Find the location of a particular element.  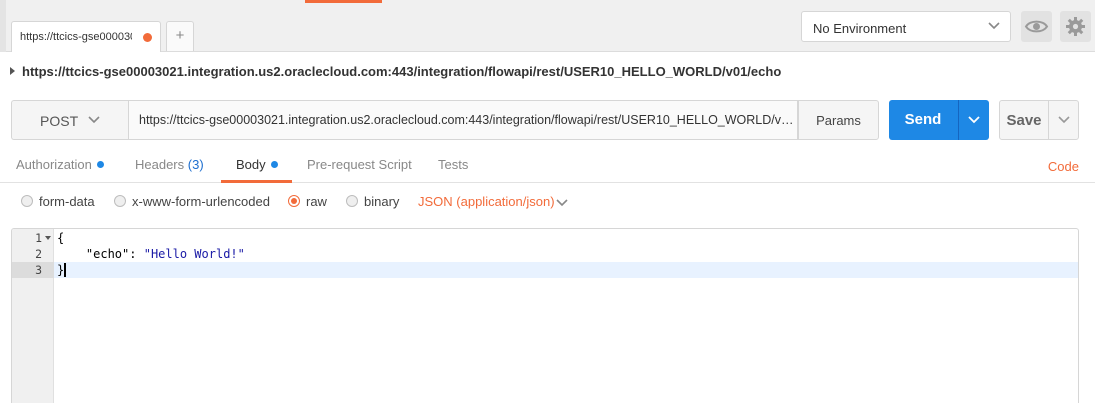

radio-form-data-label: form-data is located at coordinates (67, 201).